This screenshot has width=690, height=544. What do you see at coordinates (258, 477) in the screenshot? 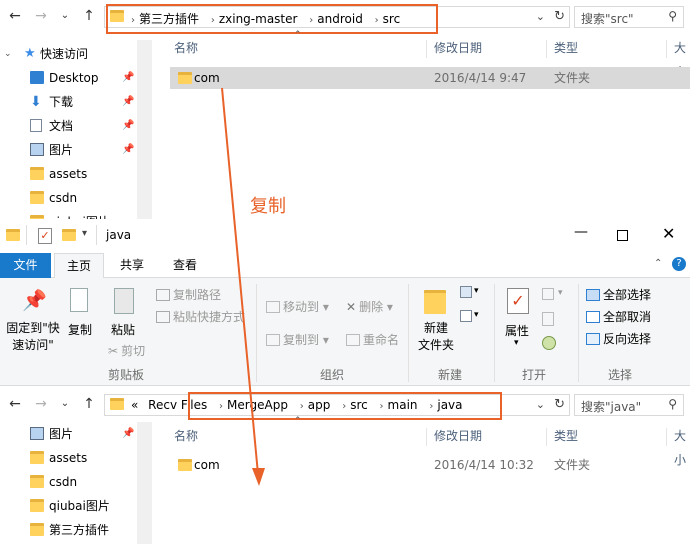
I see `arrow-head` at bounding box center [258, 477].